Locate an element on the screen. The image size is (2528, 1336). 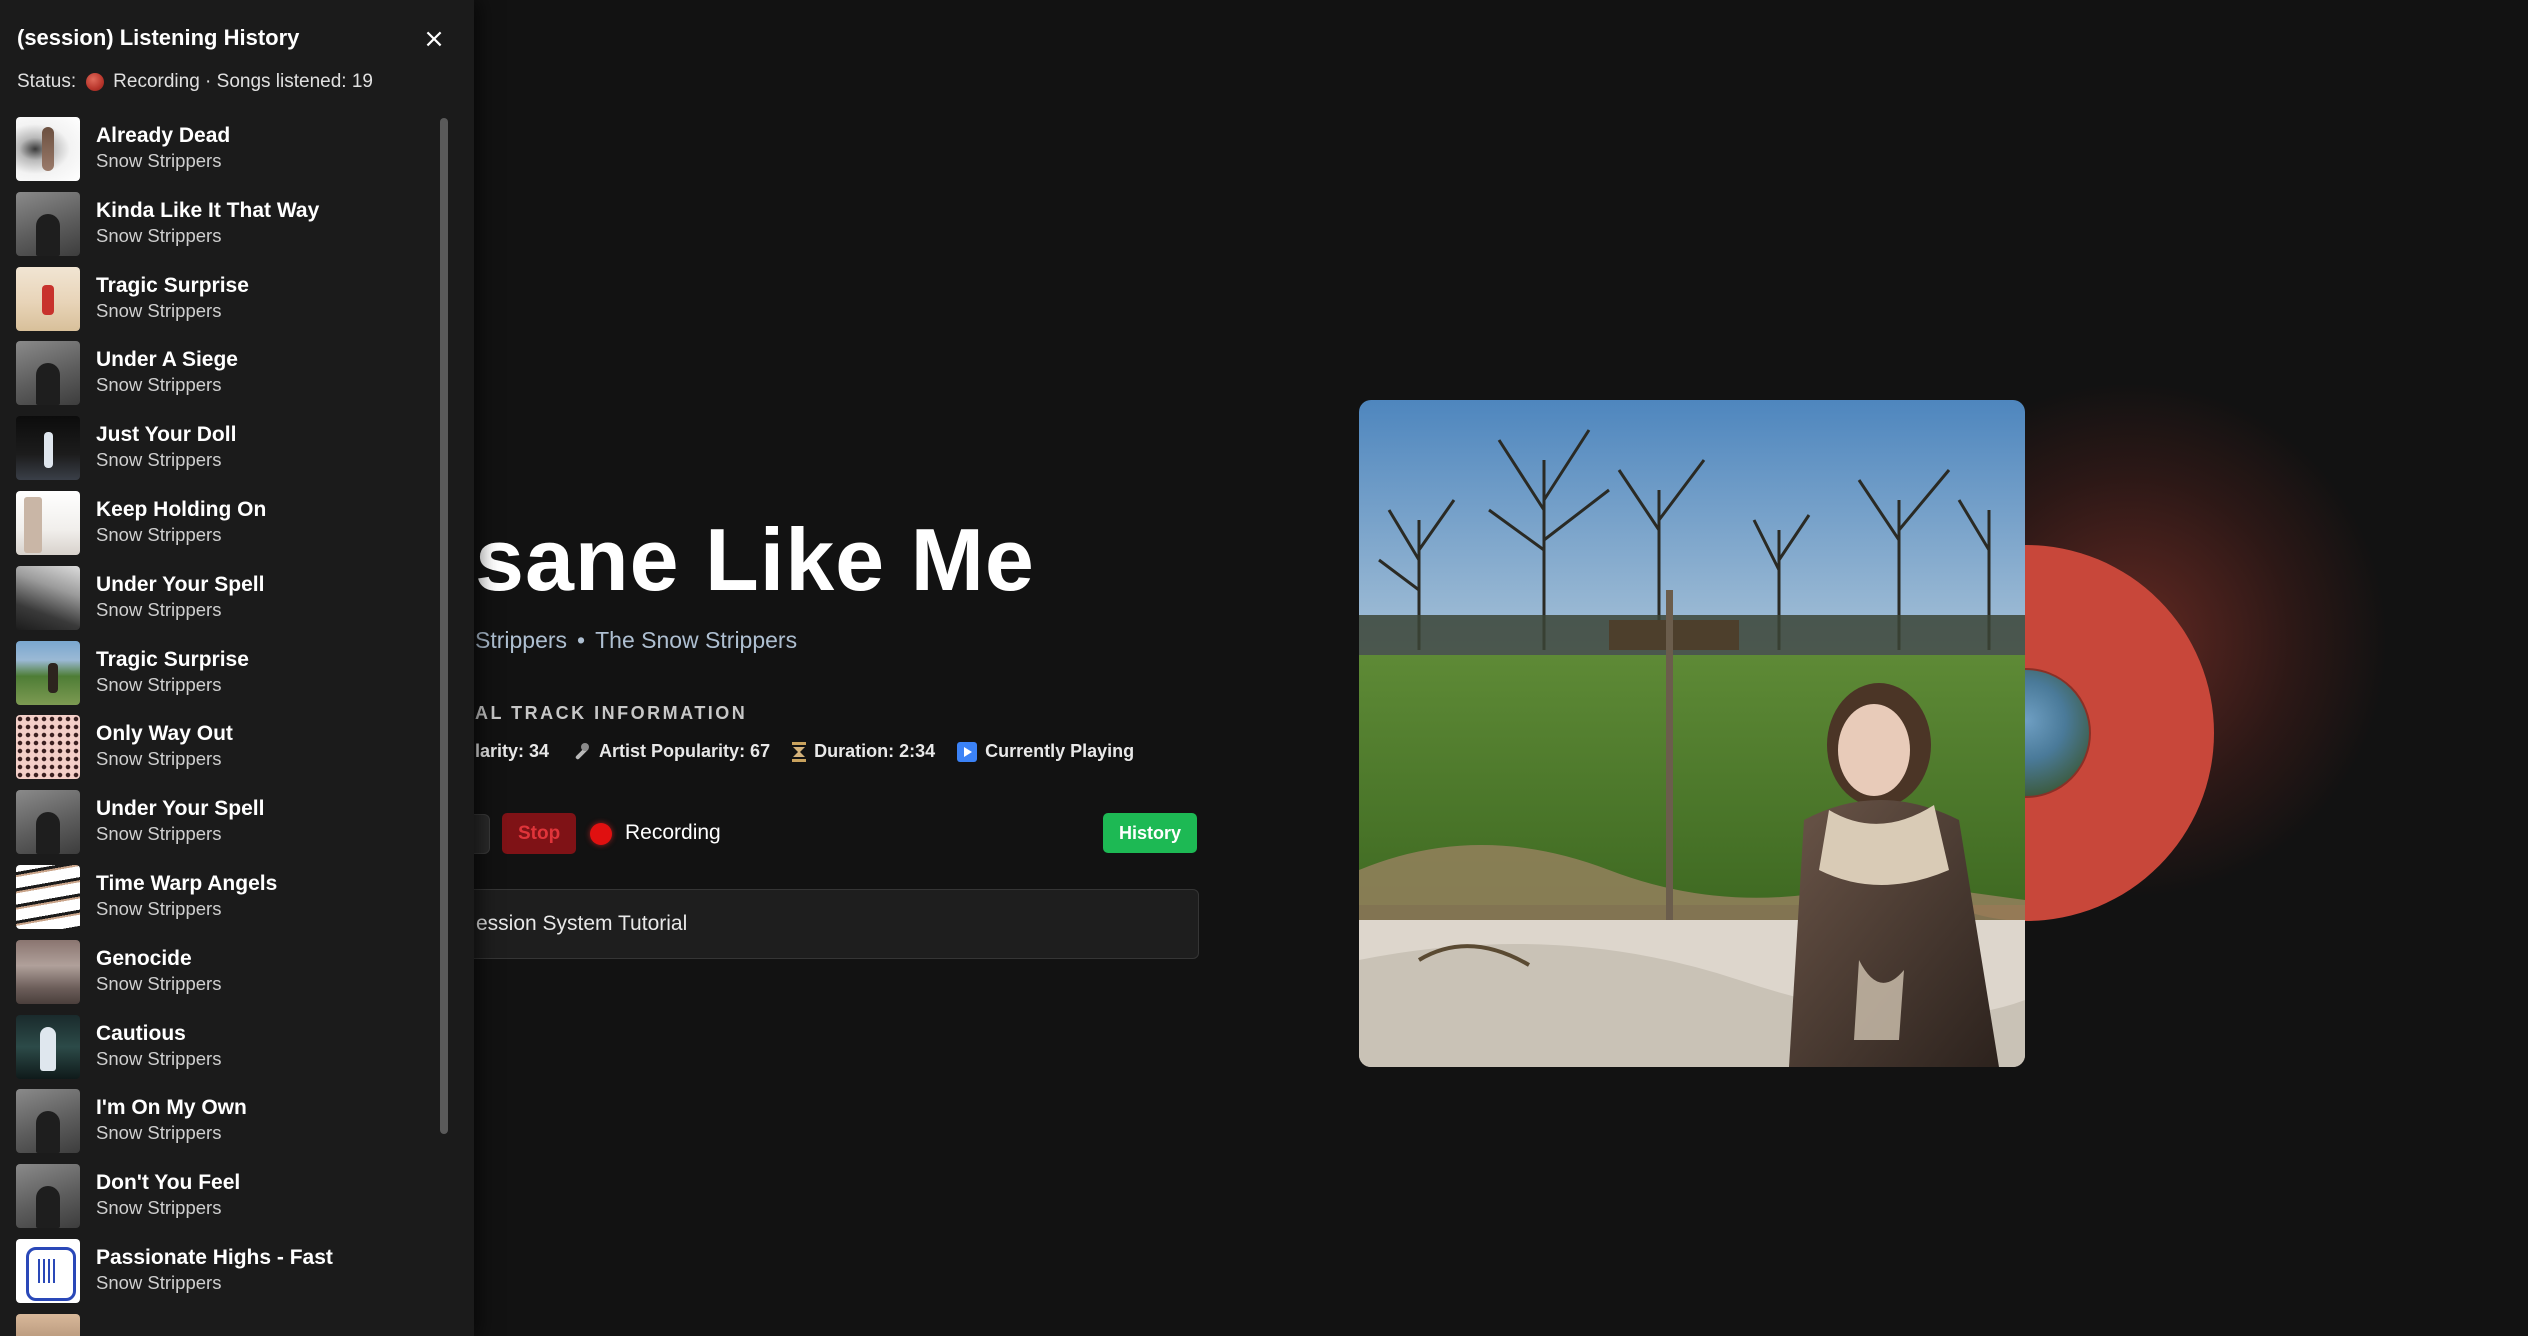
history-button: History is located at coordinates (1150, 833).